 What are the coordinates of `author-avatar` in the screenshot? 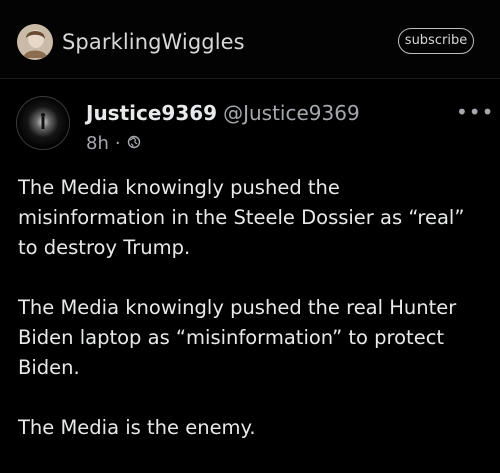 It's located at (43, 123).